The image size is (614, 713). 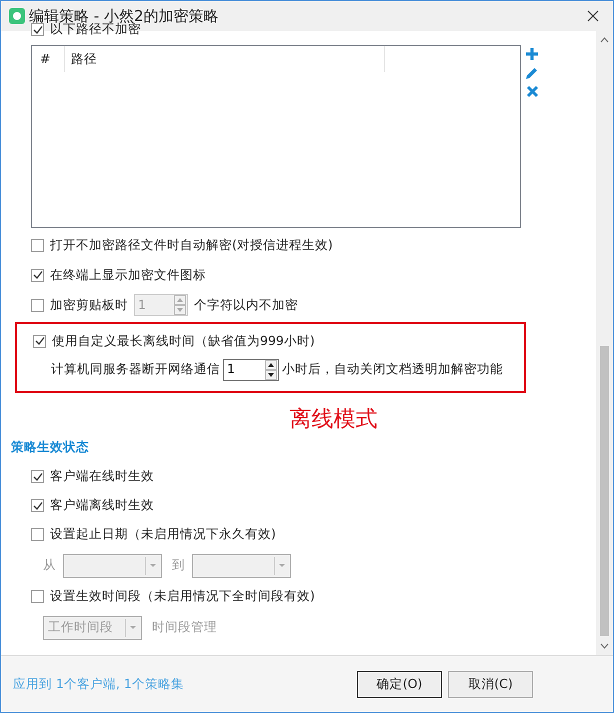 I want to click on dialog-button: 确定(O), so click(x=399, y=684).